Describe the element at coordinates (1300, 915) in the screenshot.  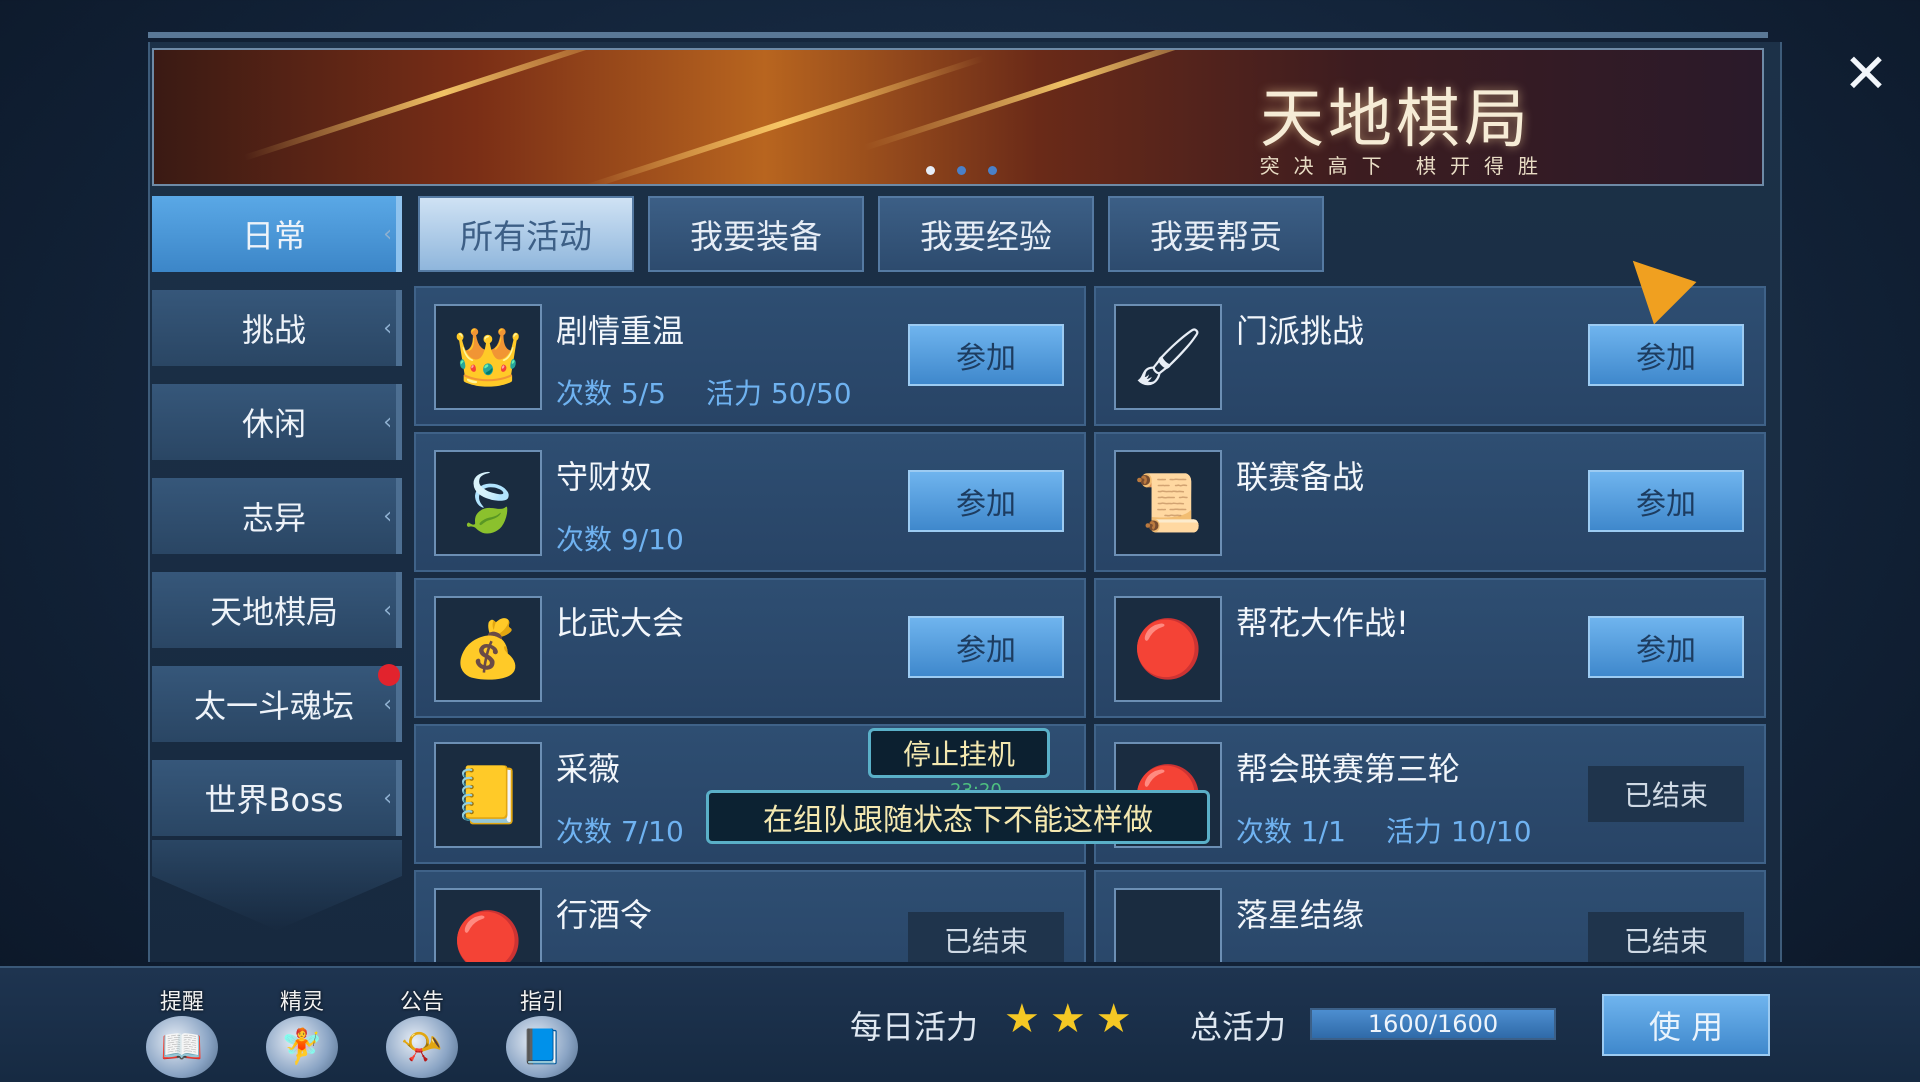
I see `activity-name: 落星结缘` at that location.